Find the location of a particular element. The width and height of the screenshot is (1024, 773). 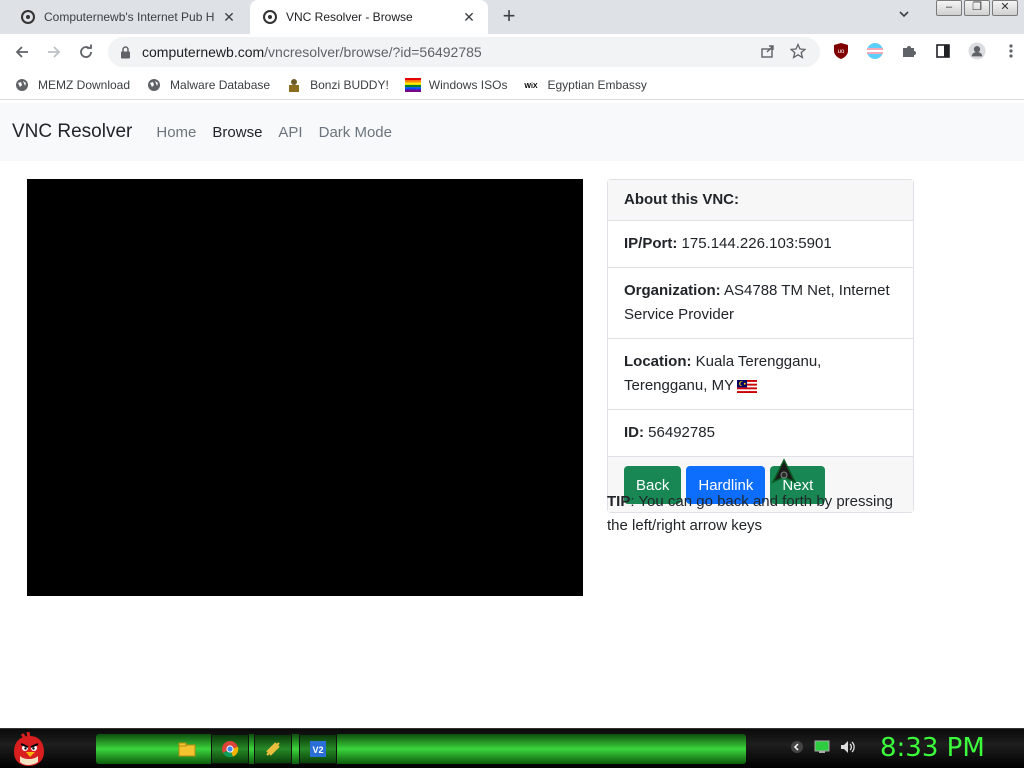

tray-arrow-icon is located at coordinates (797, 749).